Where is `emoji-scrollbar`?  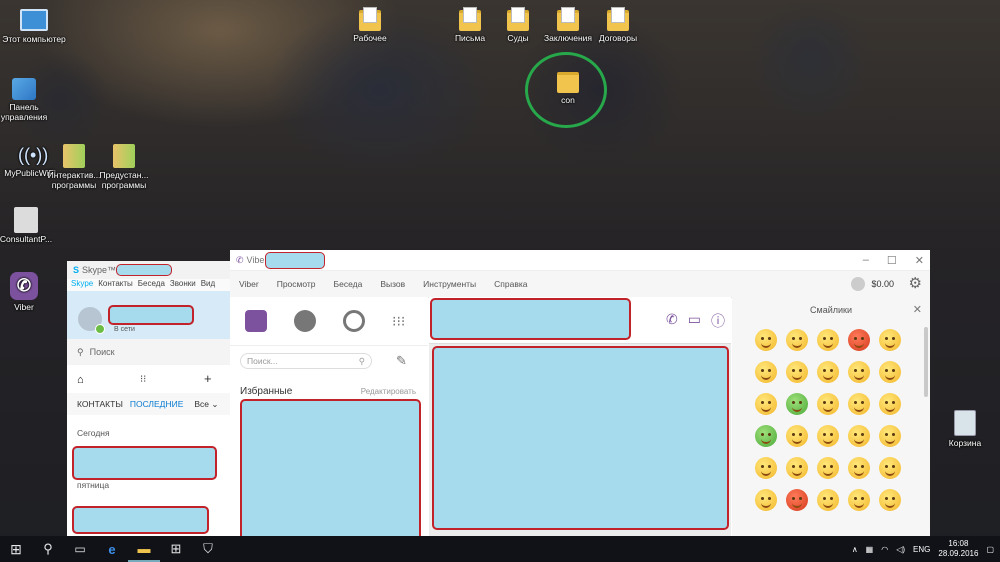
emoji-scrollbar is located at coordinates (926, 362).